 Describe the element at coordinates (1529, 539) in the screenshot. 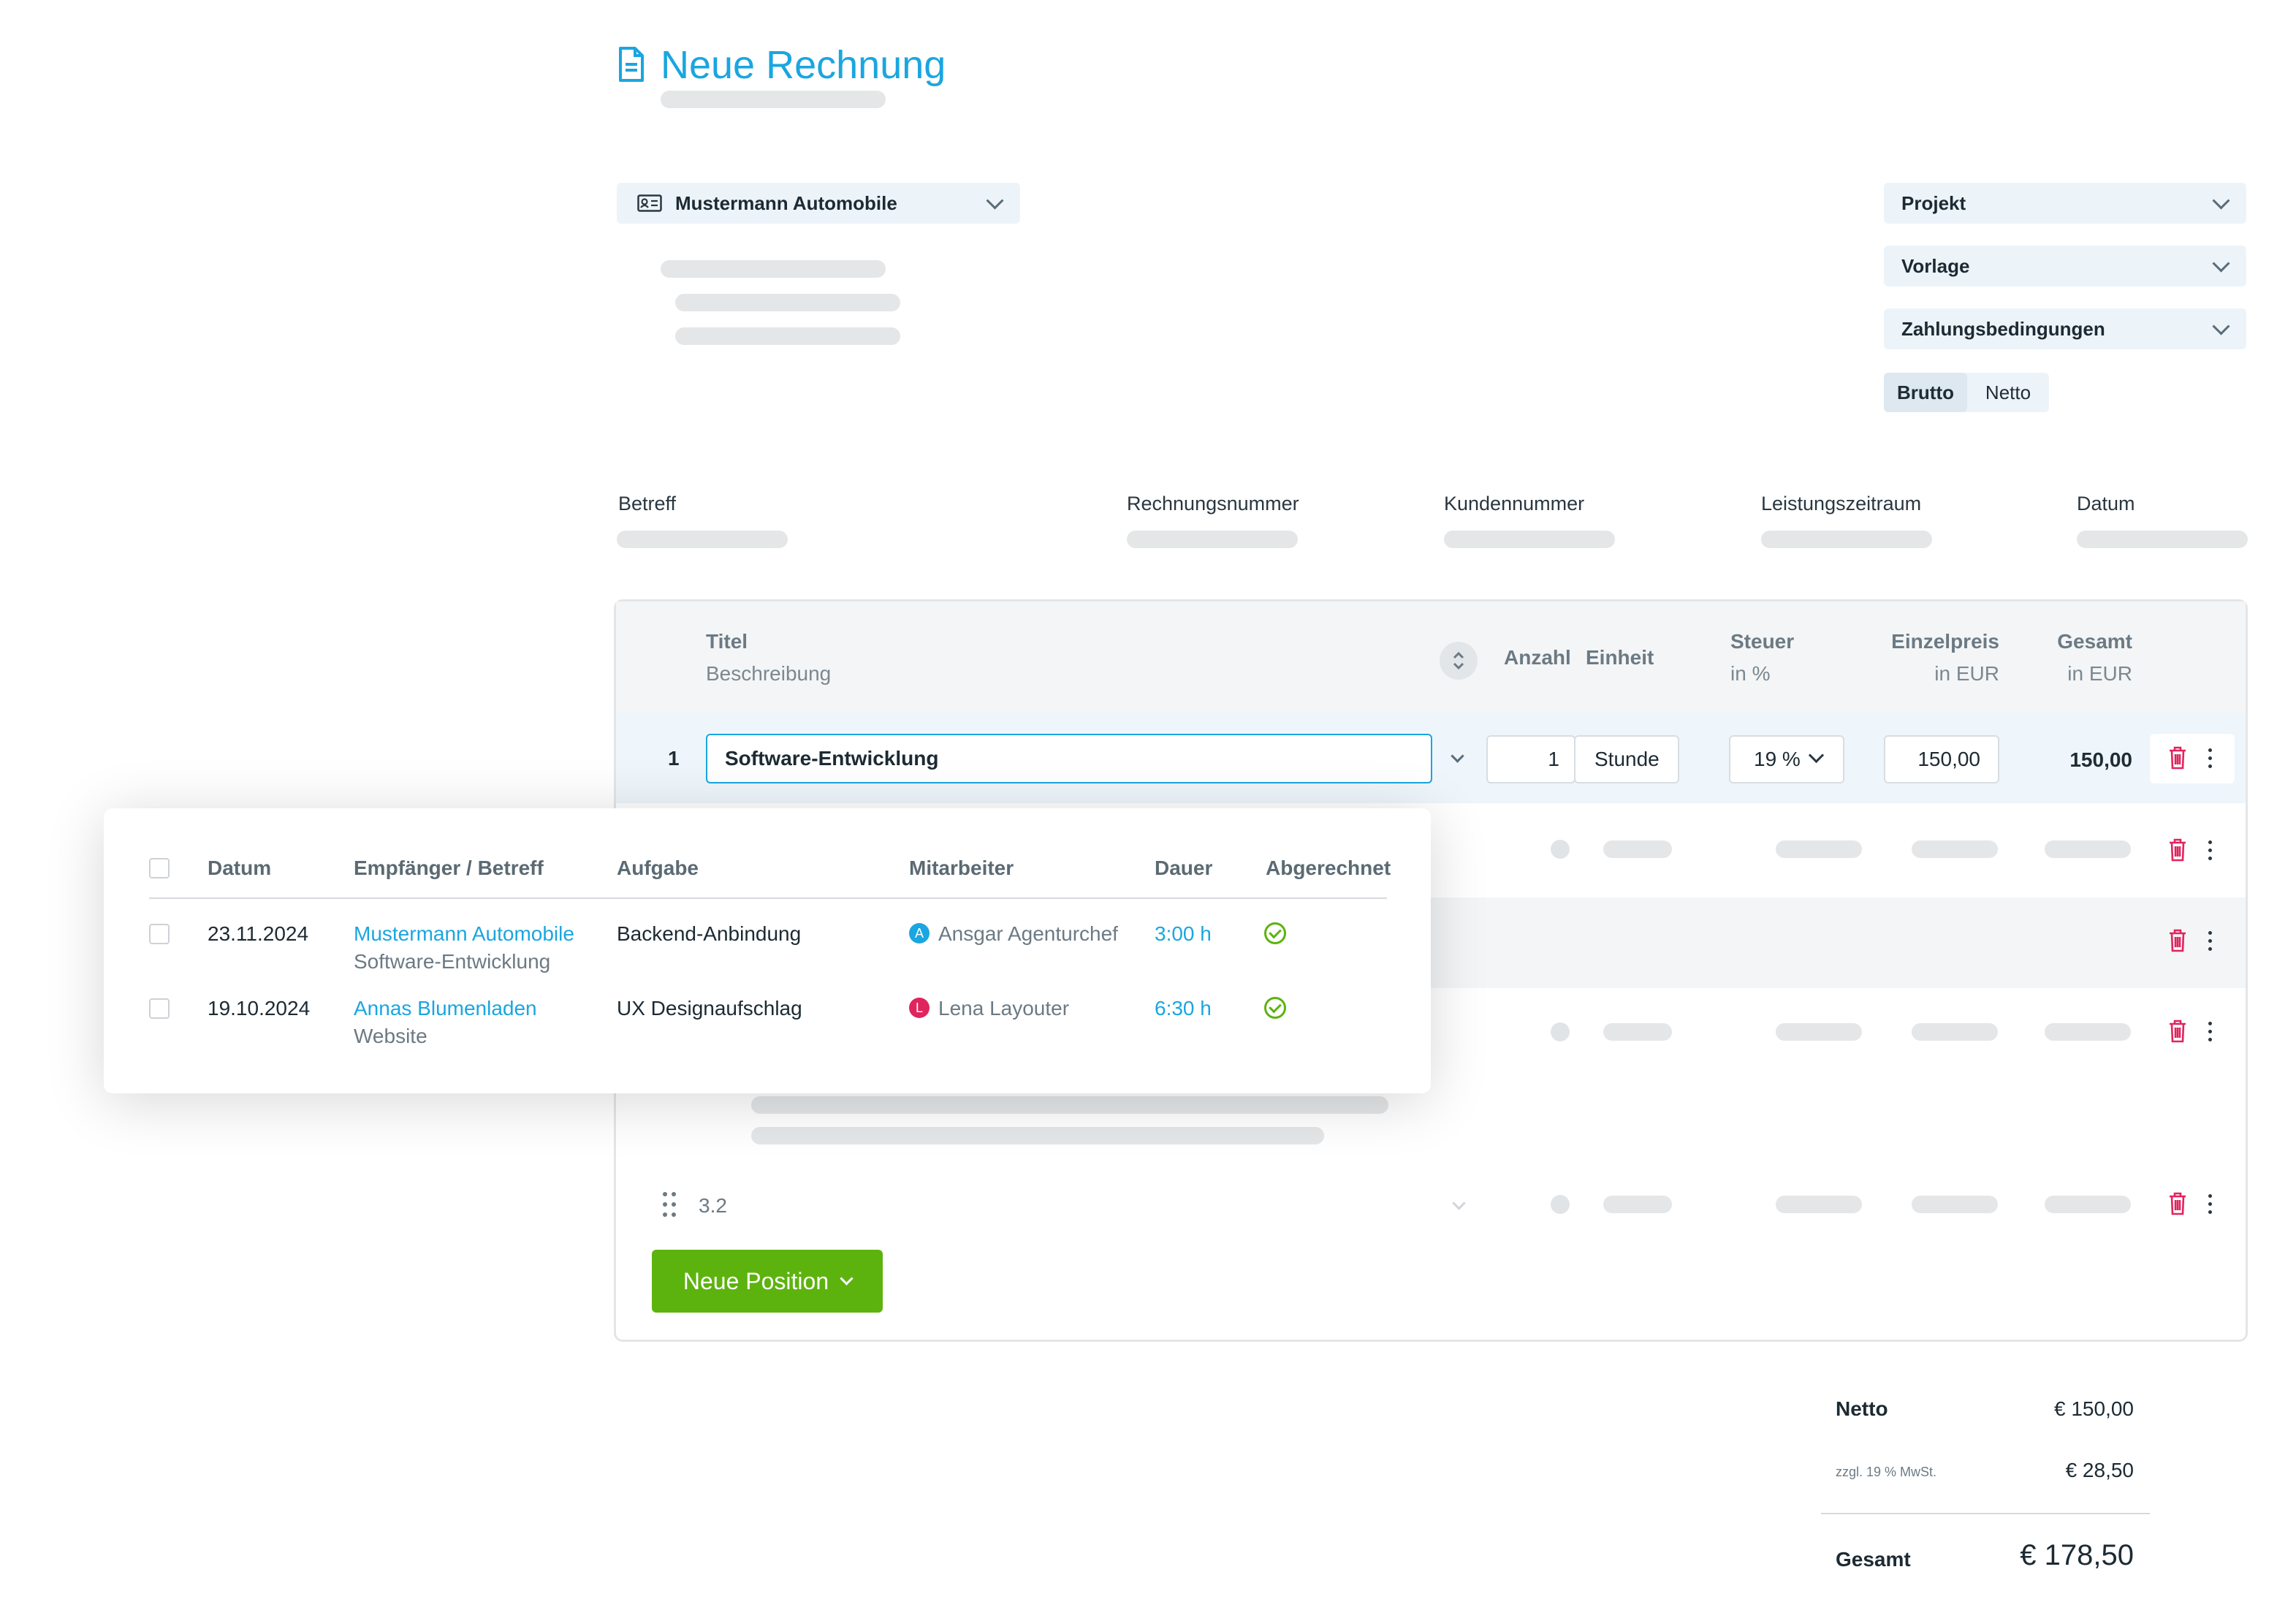

I see `customer-number-field` at that location.